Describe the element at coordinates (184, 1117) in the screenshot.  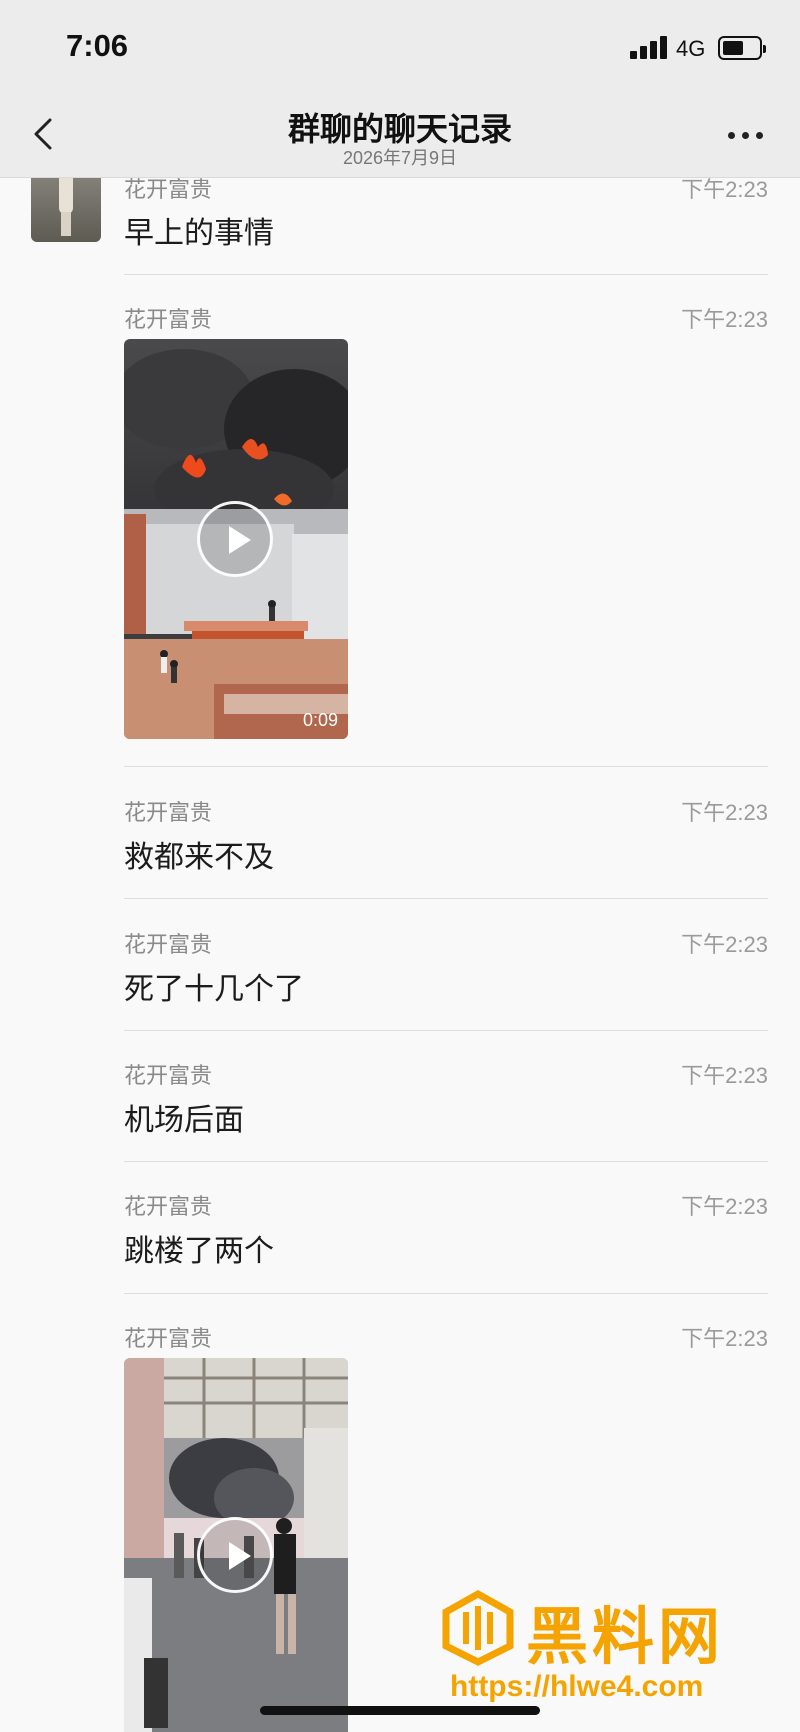
I see `message-text: 机场后面` at that location.